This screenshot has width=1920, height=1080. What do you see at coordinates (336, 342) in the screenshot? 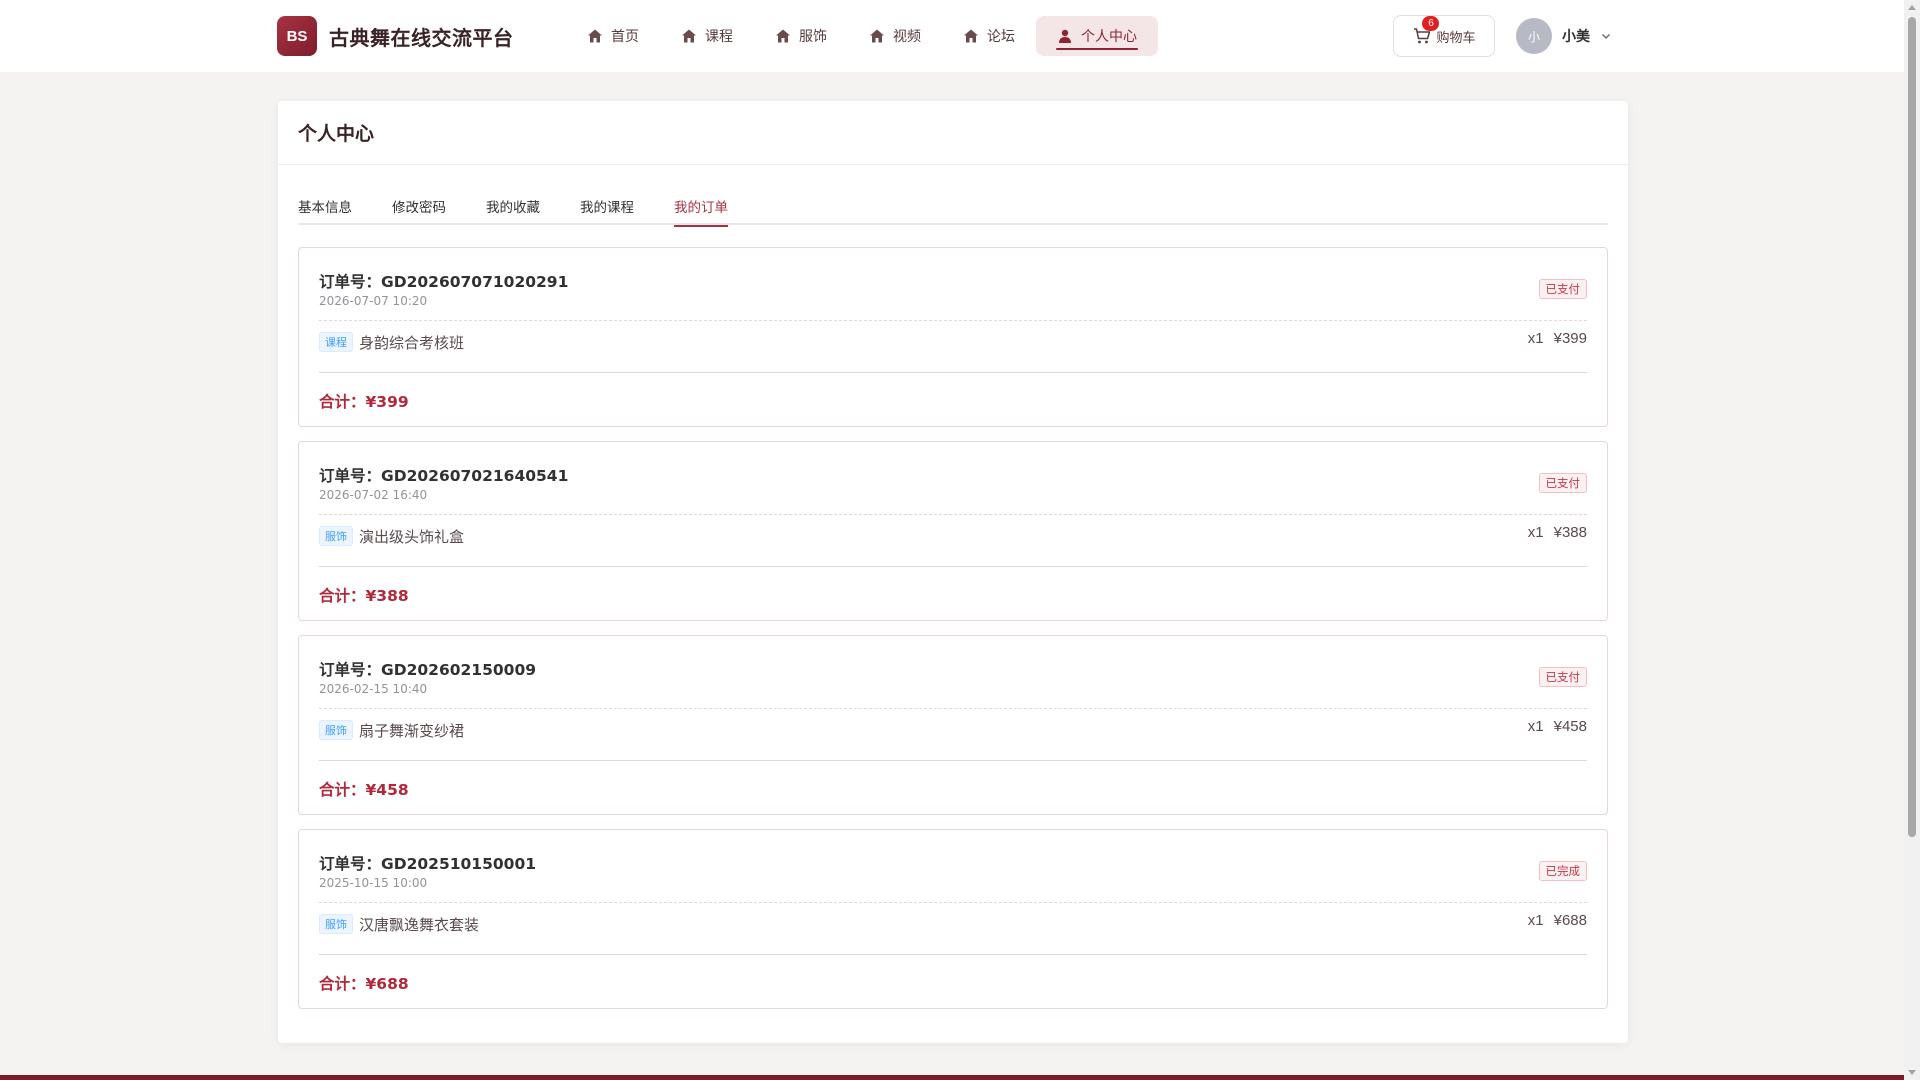
I see `item-category-tag: 课程` at bounding box center [336, 342].